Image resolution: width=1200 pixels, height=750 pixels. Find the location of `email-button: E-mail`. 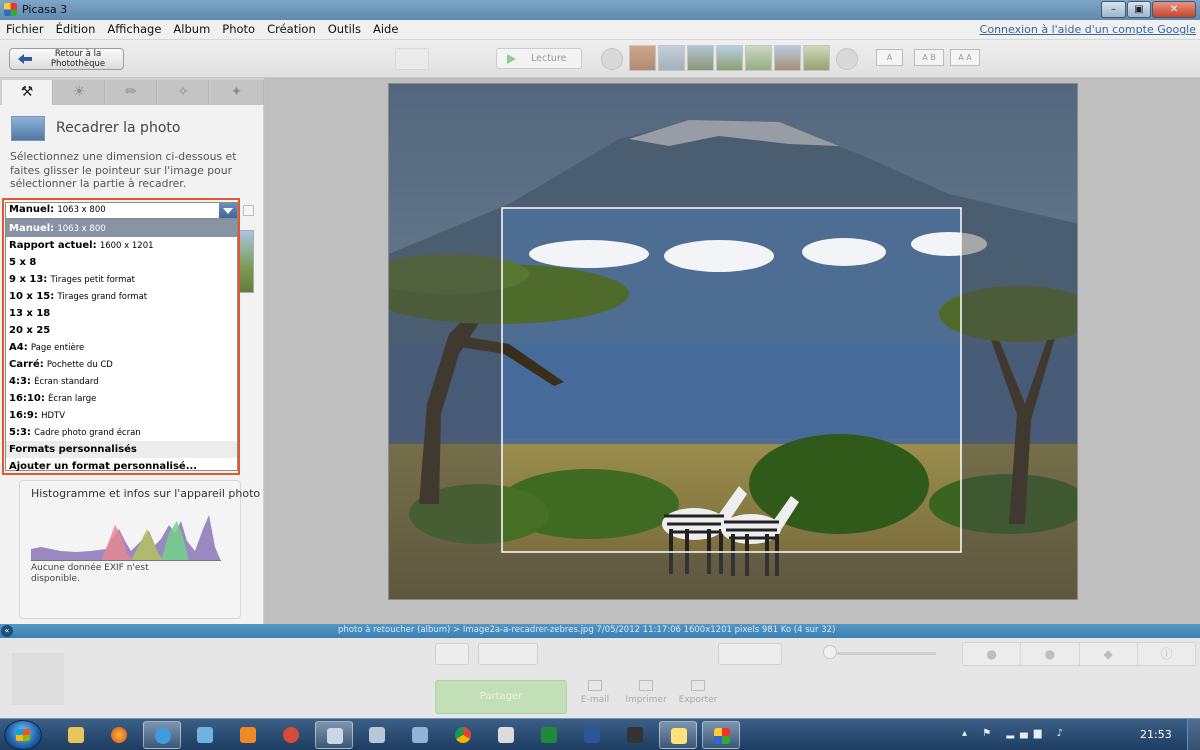

email-button: E-mail is located at coordinates (595, 692).